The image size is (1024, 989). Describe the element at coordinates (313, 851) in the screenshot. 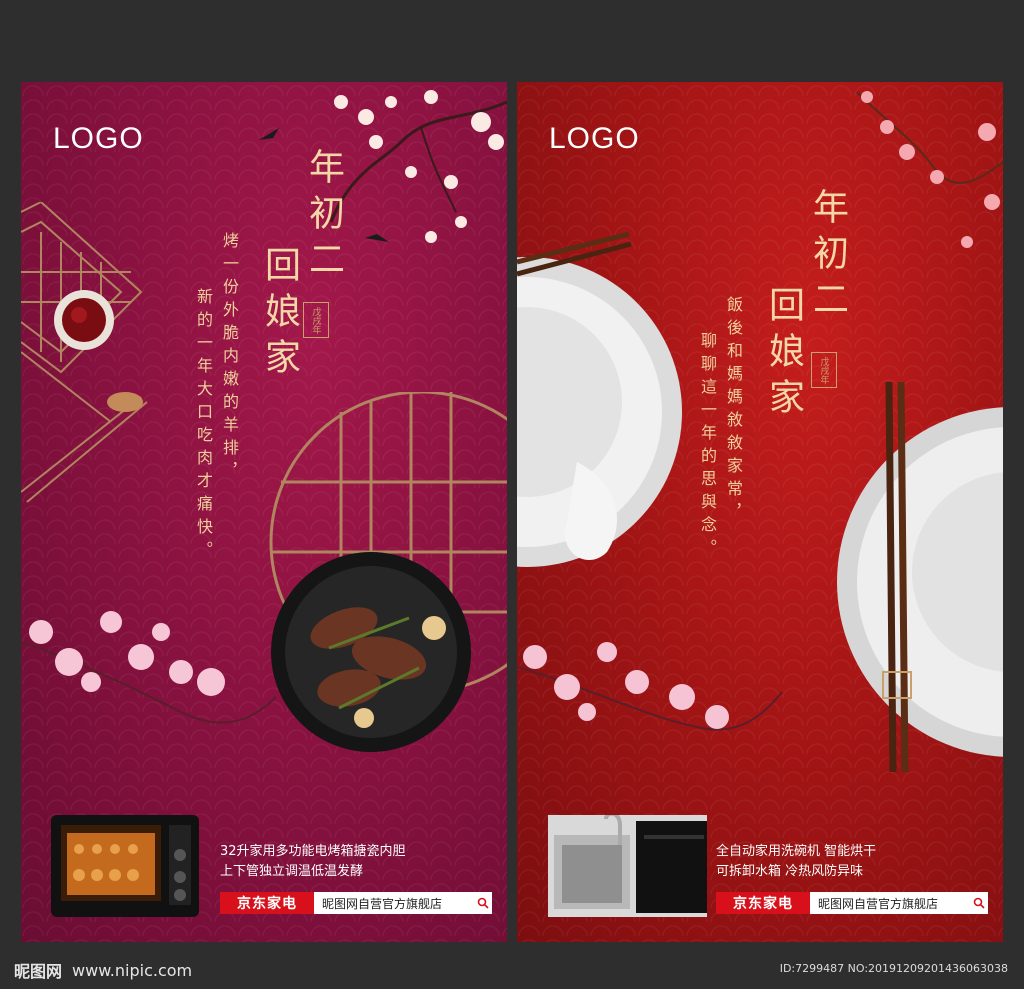

I see `product-description-line-1: 32升家用多功能电烤箱搪瓷内胆` at that location.